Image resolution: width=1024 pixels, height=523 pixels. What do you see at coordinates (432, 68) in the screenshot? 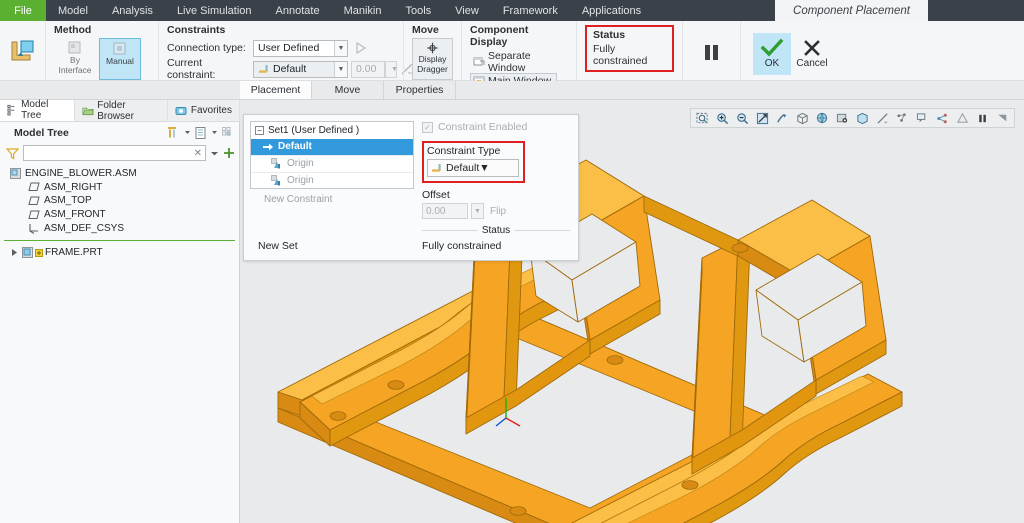
I see `display-dragger-label-2: Dragger` at bounding box center [432, 68].